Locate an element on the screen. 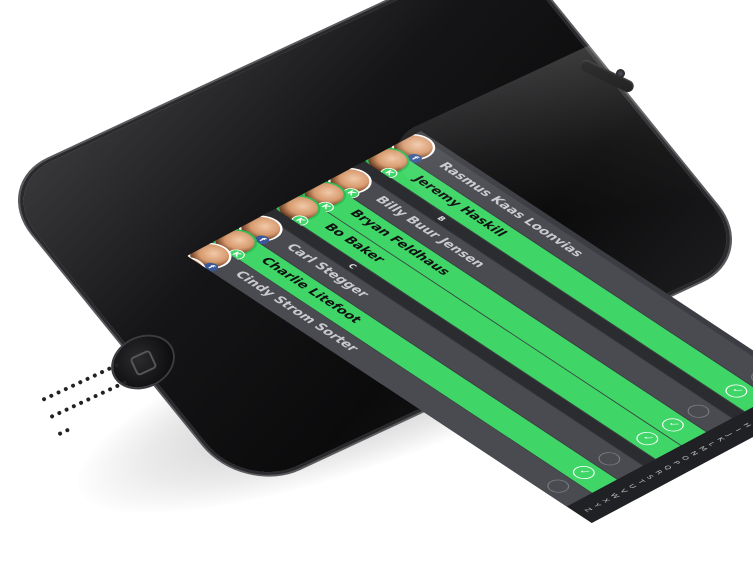  home-square-icon is located at coordinates (143, 363).